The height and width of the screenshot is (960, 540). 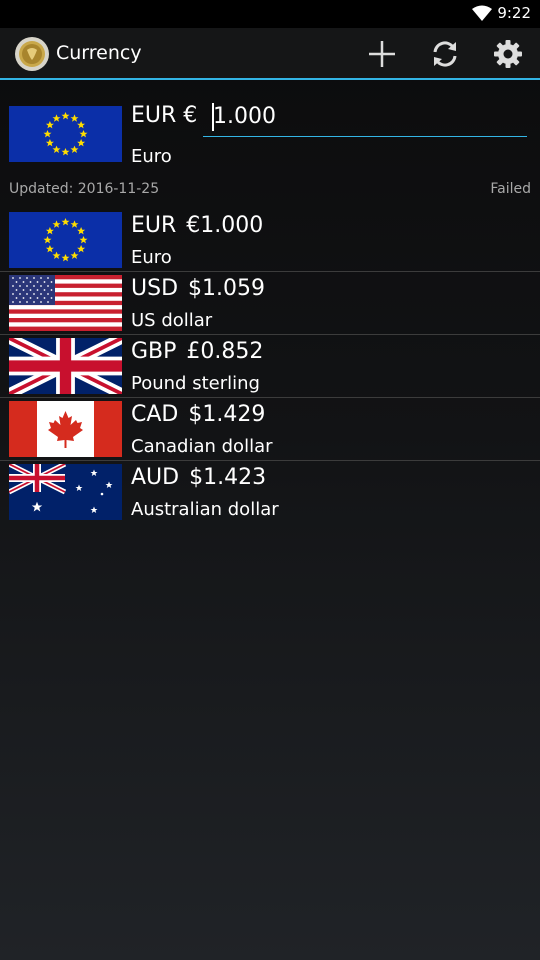 I want to click on status-time: 9:22, so click(x=514, y=13).